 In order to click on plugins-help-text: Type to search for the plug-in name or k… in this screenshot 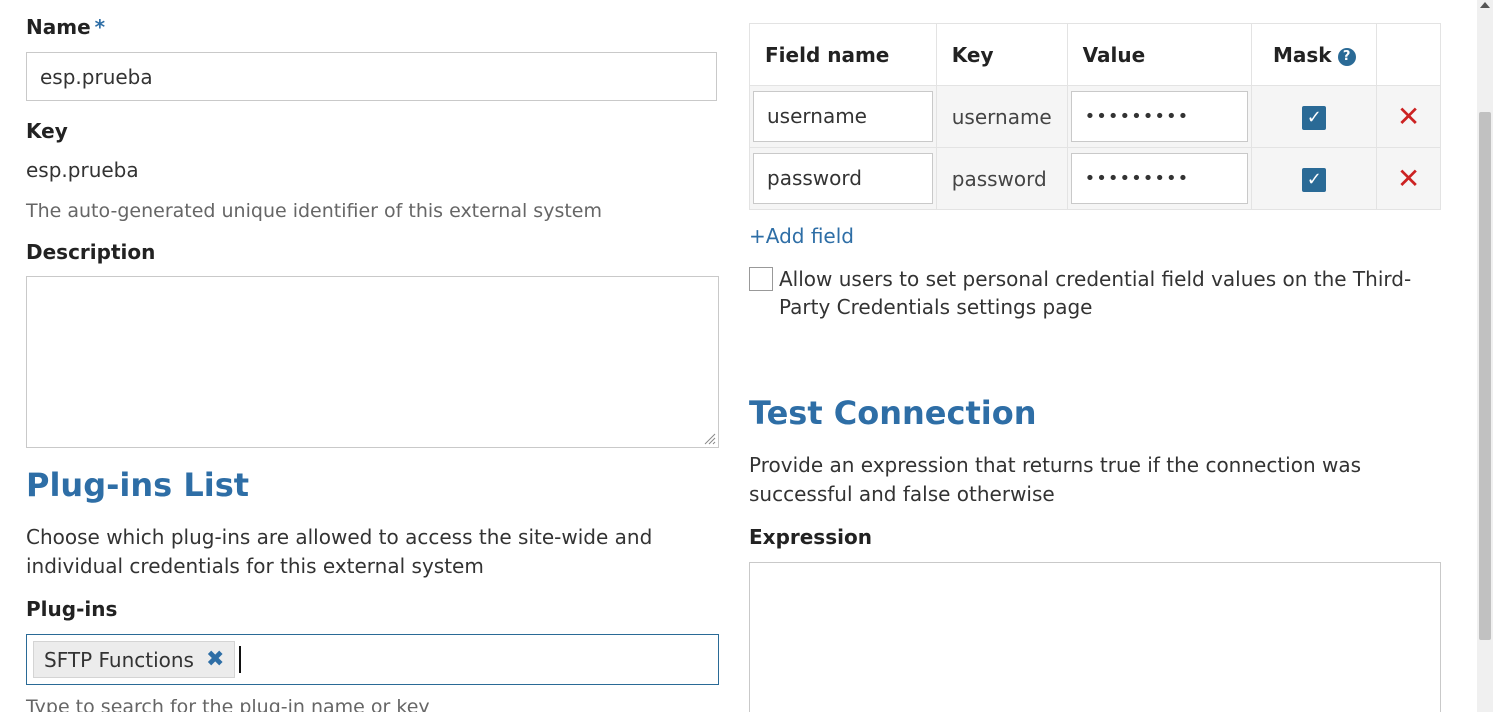, I will do `click(228, 704)`.